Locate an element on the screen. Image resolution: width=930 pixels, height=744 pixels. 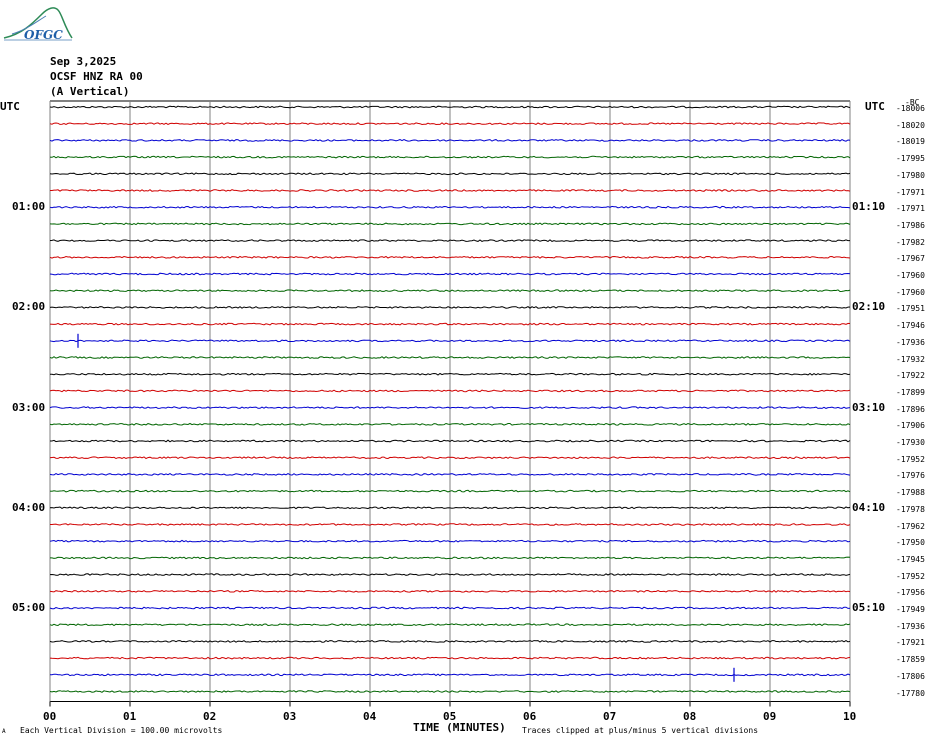
trace-offset-label-2: -18019 is located at coordinates (910, 142).